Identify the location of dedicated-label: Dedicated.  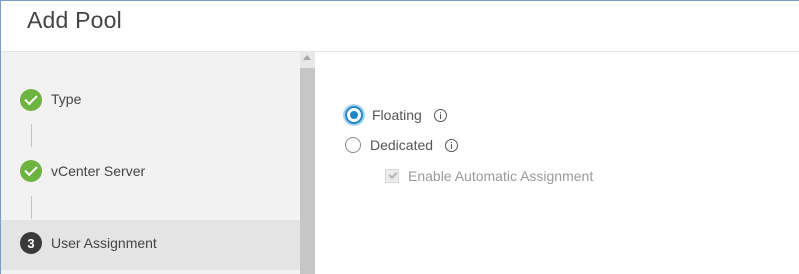
(401, 145).